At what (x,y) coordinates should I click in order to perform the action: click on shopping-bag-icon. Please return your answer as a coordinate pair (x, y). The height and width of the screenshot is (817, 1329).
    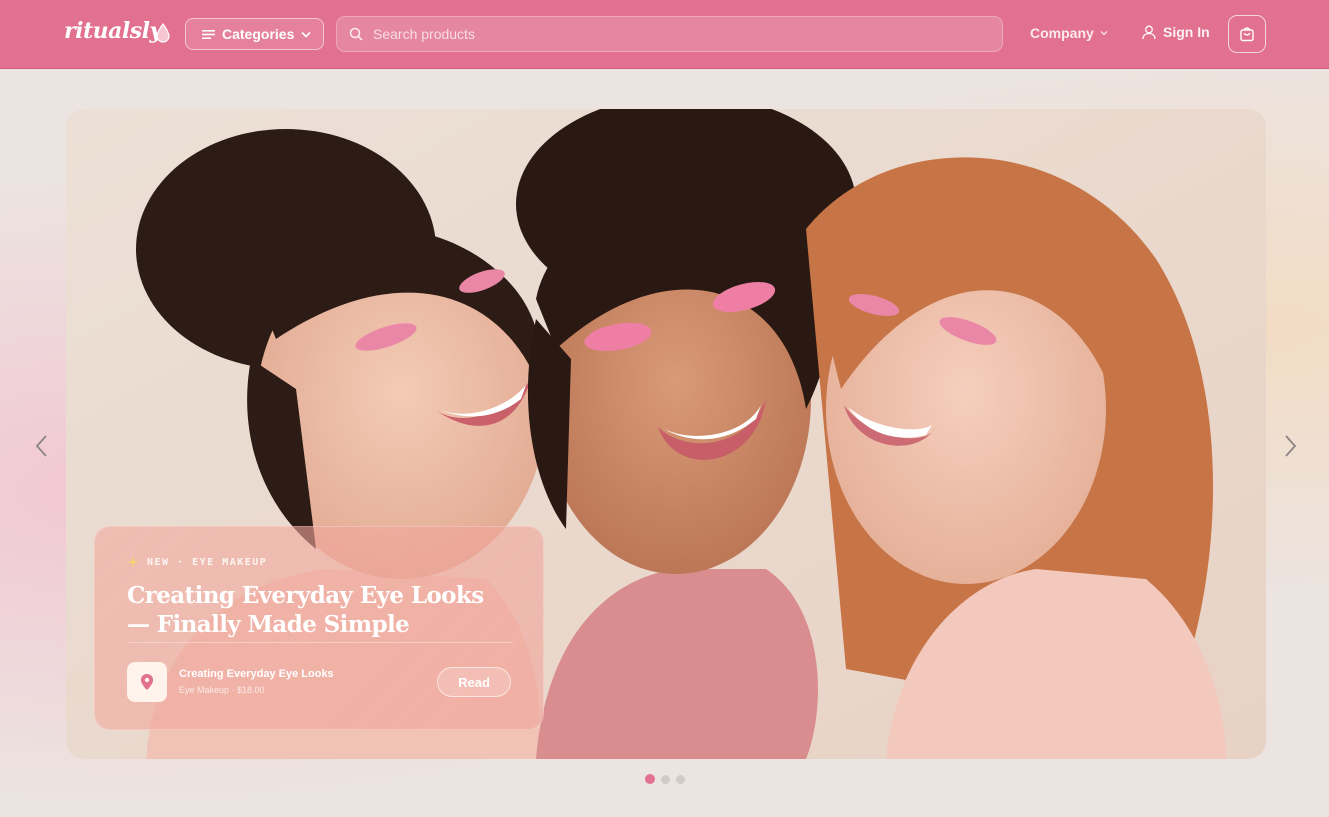
    Looking at the image, I should click on (1247, 34).